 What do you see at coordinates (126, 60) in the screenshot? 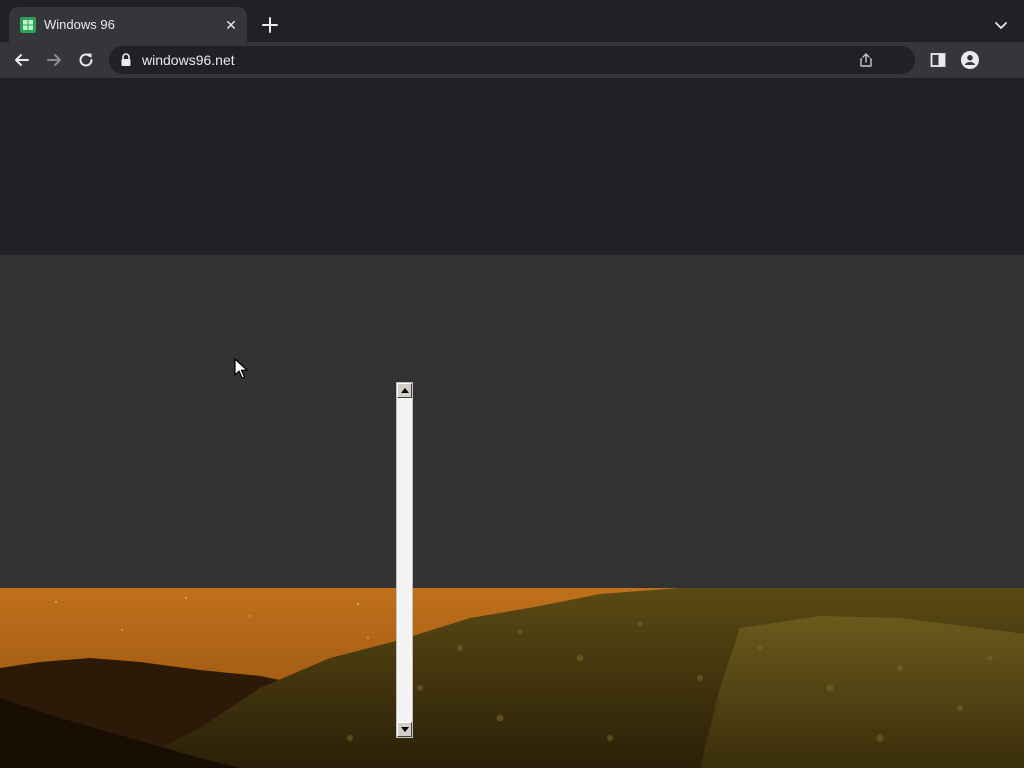
I see `lock-icon` at bounding box center [126, 60].